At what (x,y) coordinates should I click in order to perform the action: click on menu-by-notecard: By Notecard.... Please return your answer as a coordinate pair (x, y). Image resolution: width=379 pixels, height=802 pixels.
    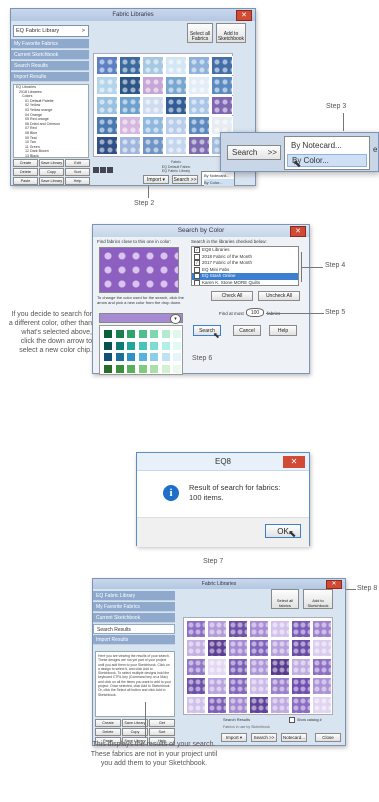
    Looking at the image, I should click on (219, 175).